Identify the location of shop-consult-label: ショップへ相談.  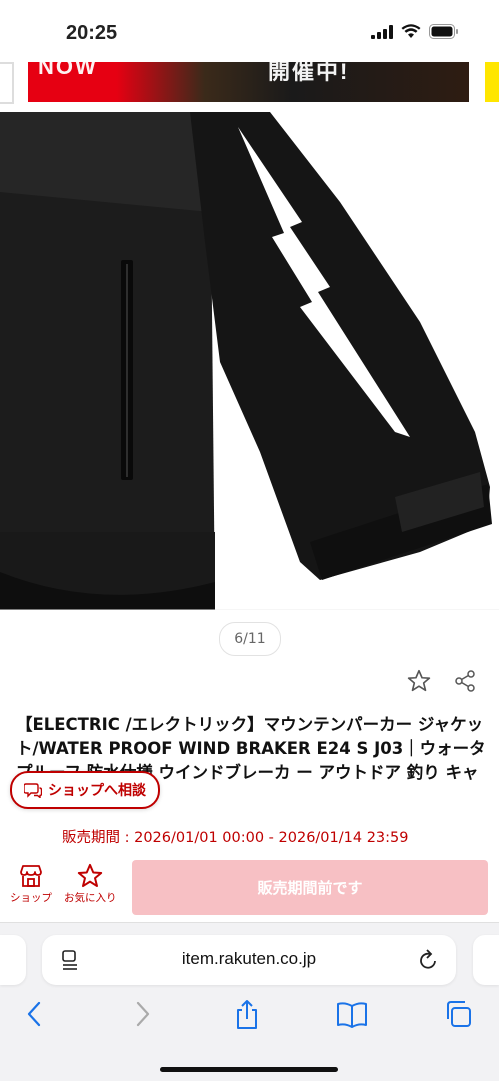
(97, 791).